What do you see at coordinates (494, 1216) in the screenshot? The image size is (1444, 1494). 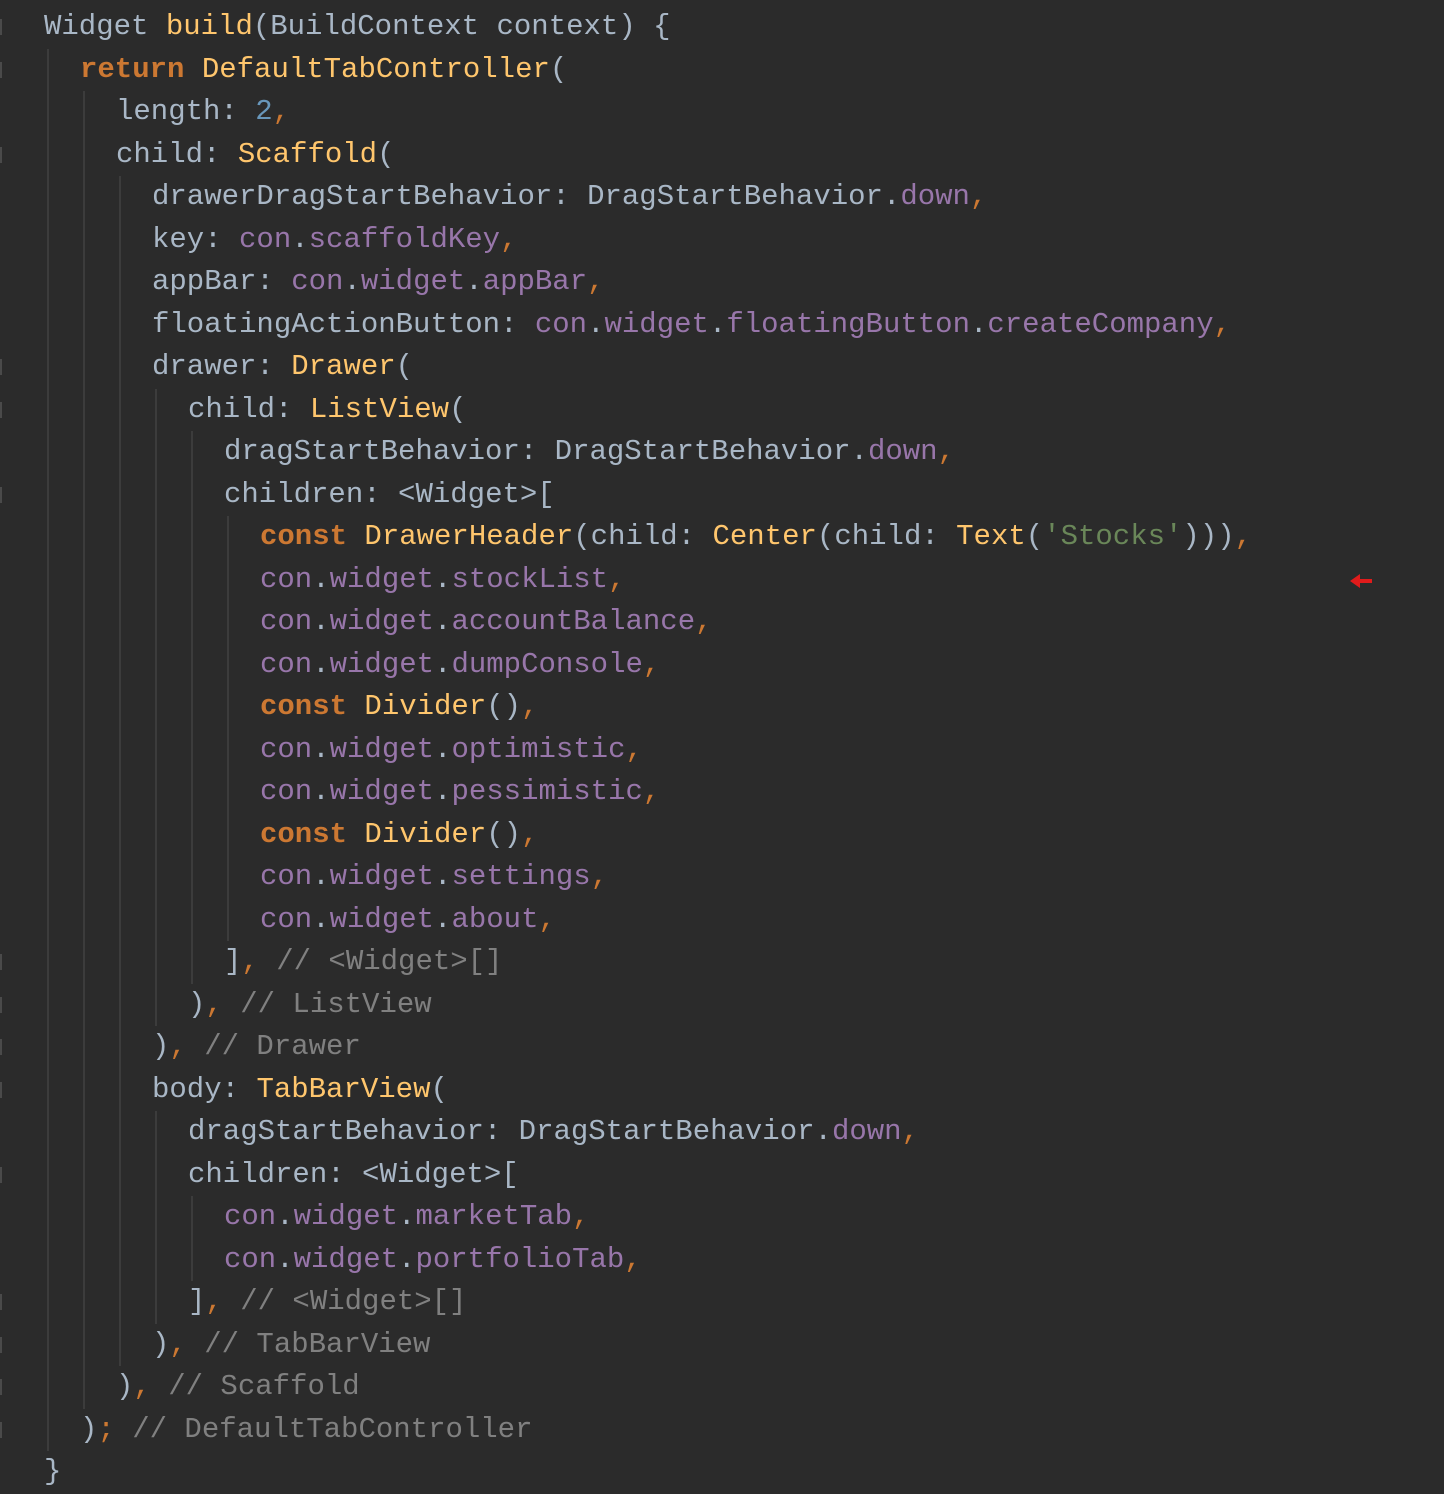 I see `code-token: marketTab` at bounding box center [494, 1216].